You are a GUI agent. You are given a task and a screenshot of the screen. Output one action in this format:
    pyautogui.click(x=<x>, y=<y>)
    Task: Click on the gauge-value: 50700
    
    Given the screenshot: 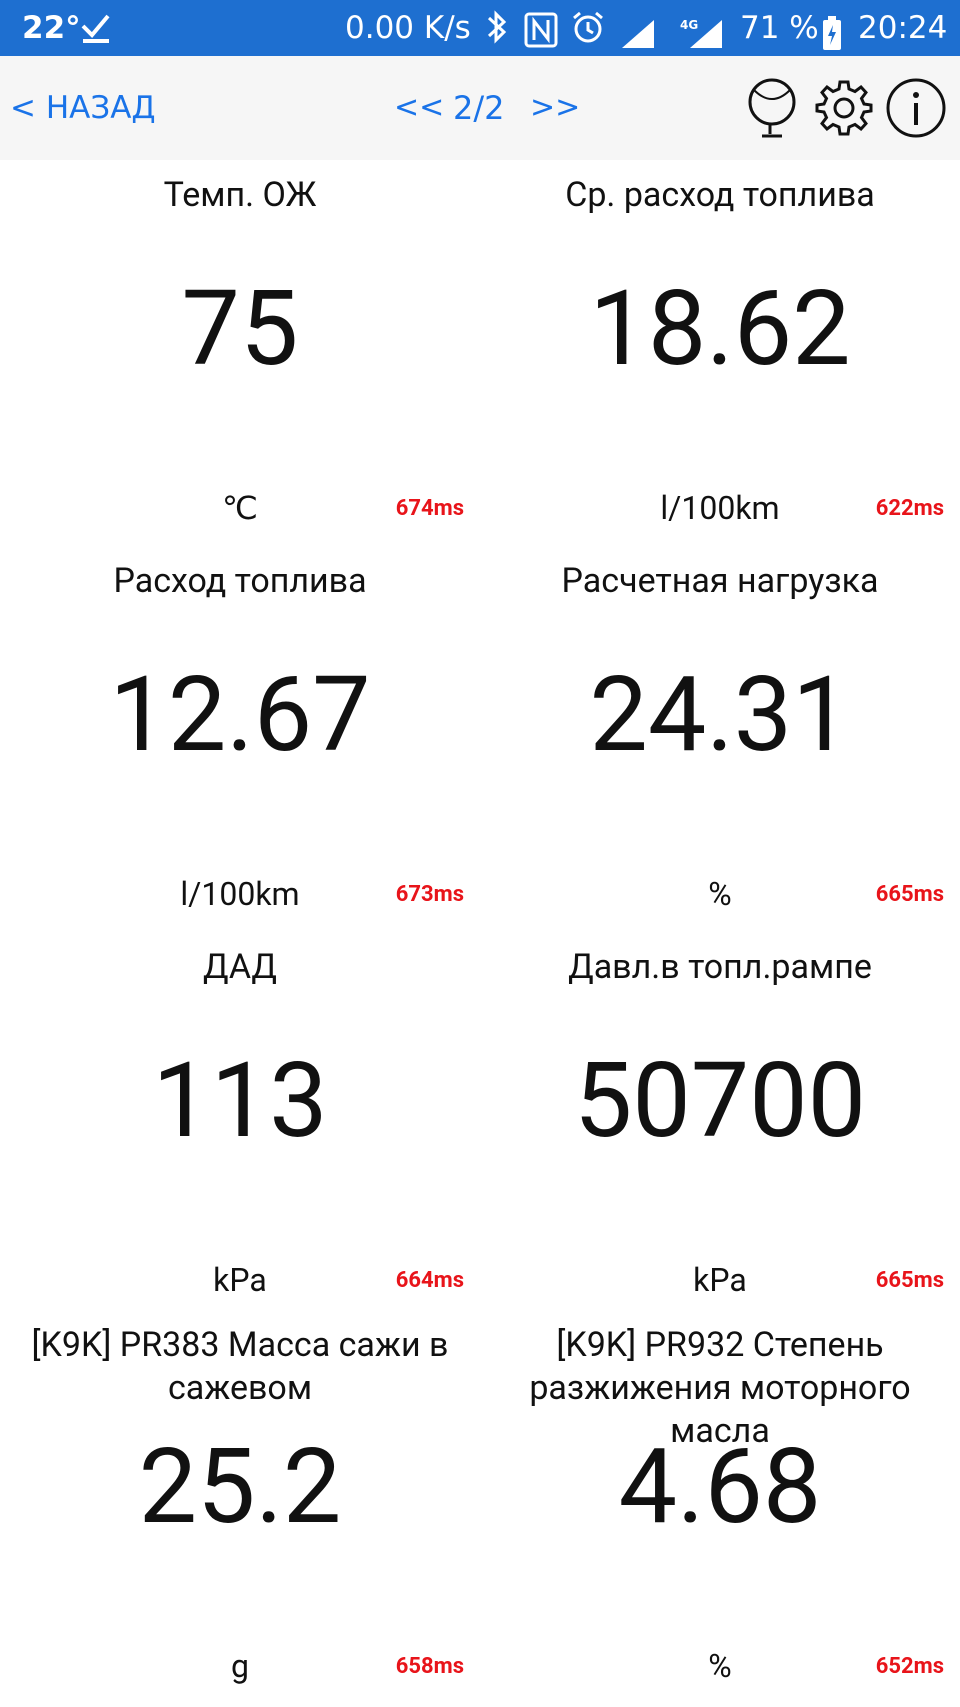 What is the action you would take?
    pyautogui.click(x=720, y=1101)
    